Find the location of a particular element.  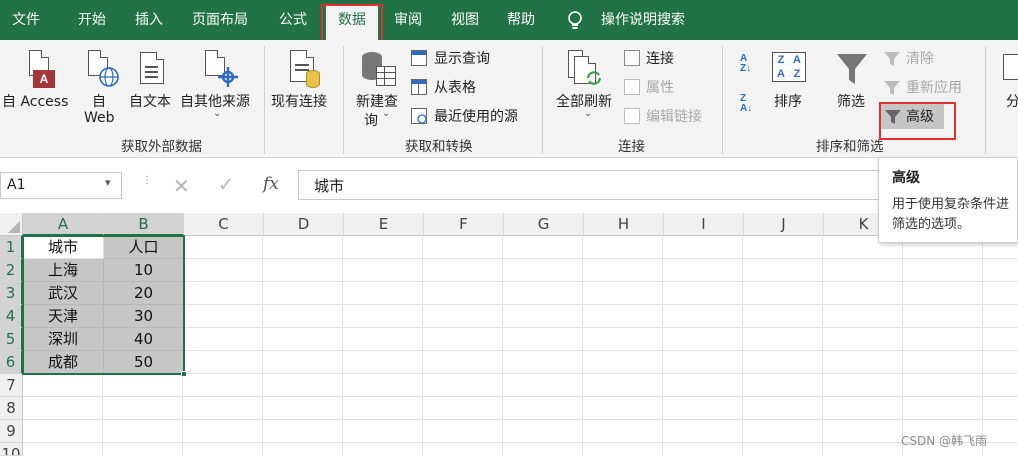

cell-b5: 40 is located at coordinates (144, 339).